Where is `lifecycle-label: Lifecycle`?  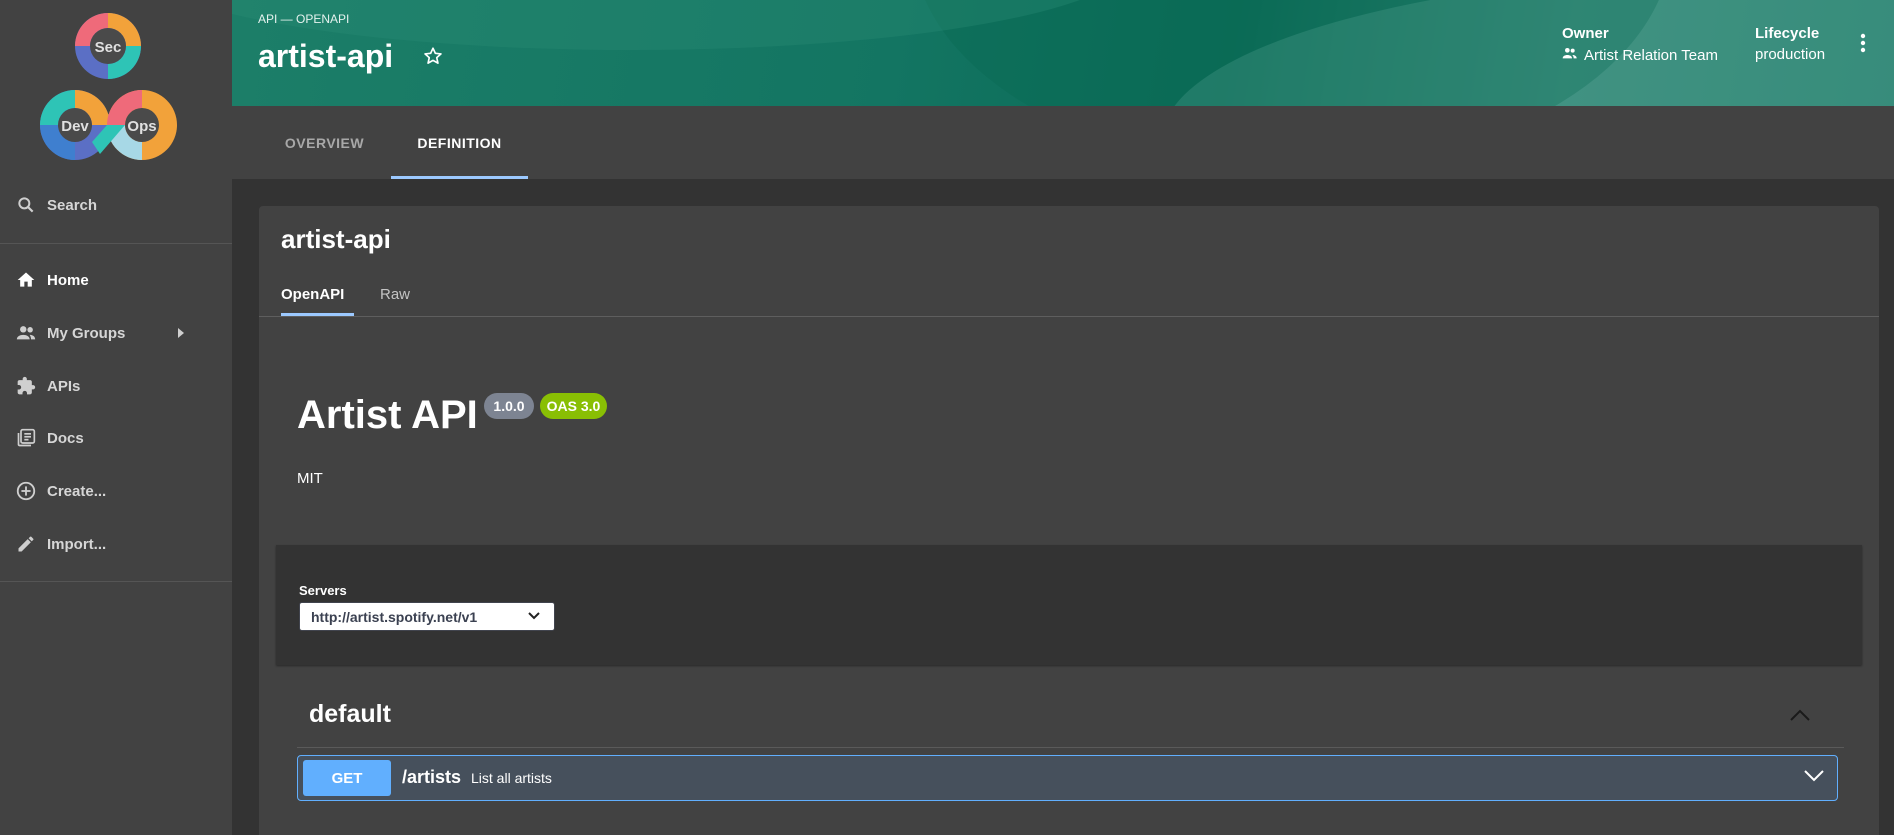 lifecycle-label: Lifecycle is located at coordinates (1787, 33).